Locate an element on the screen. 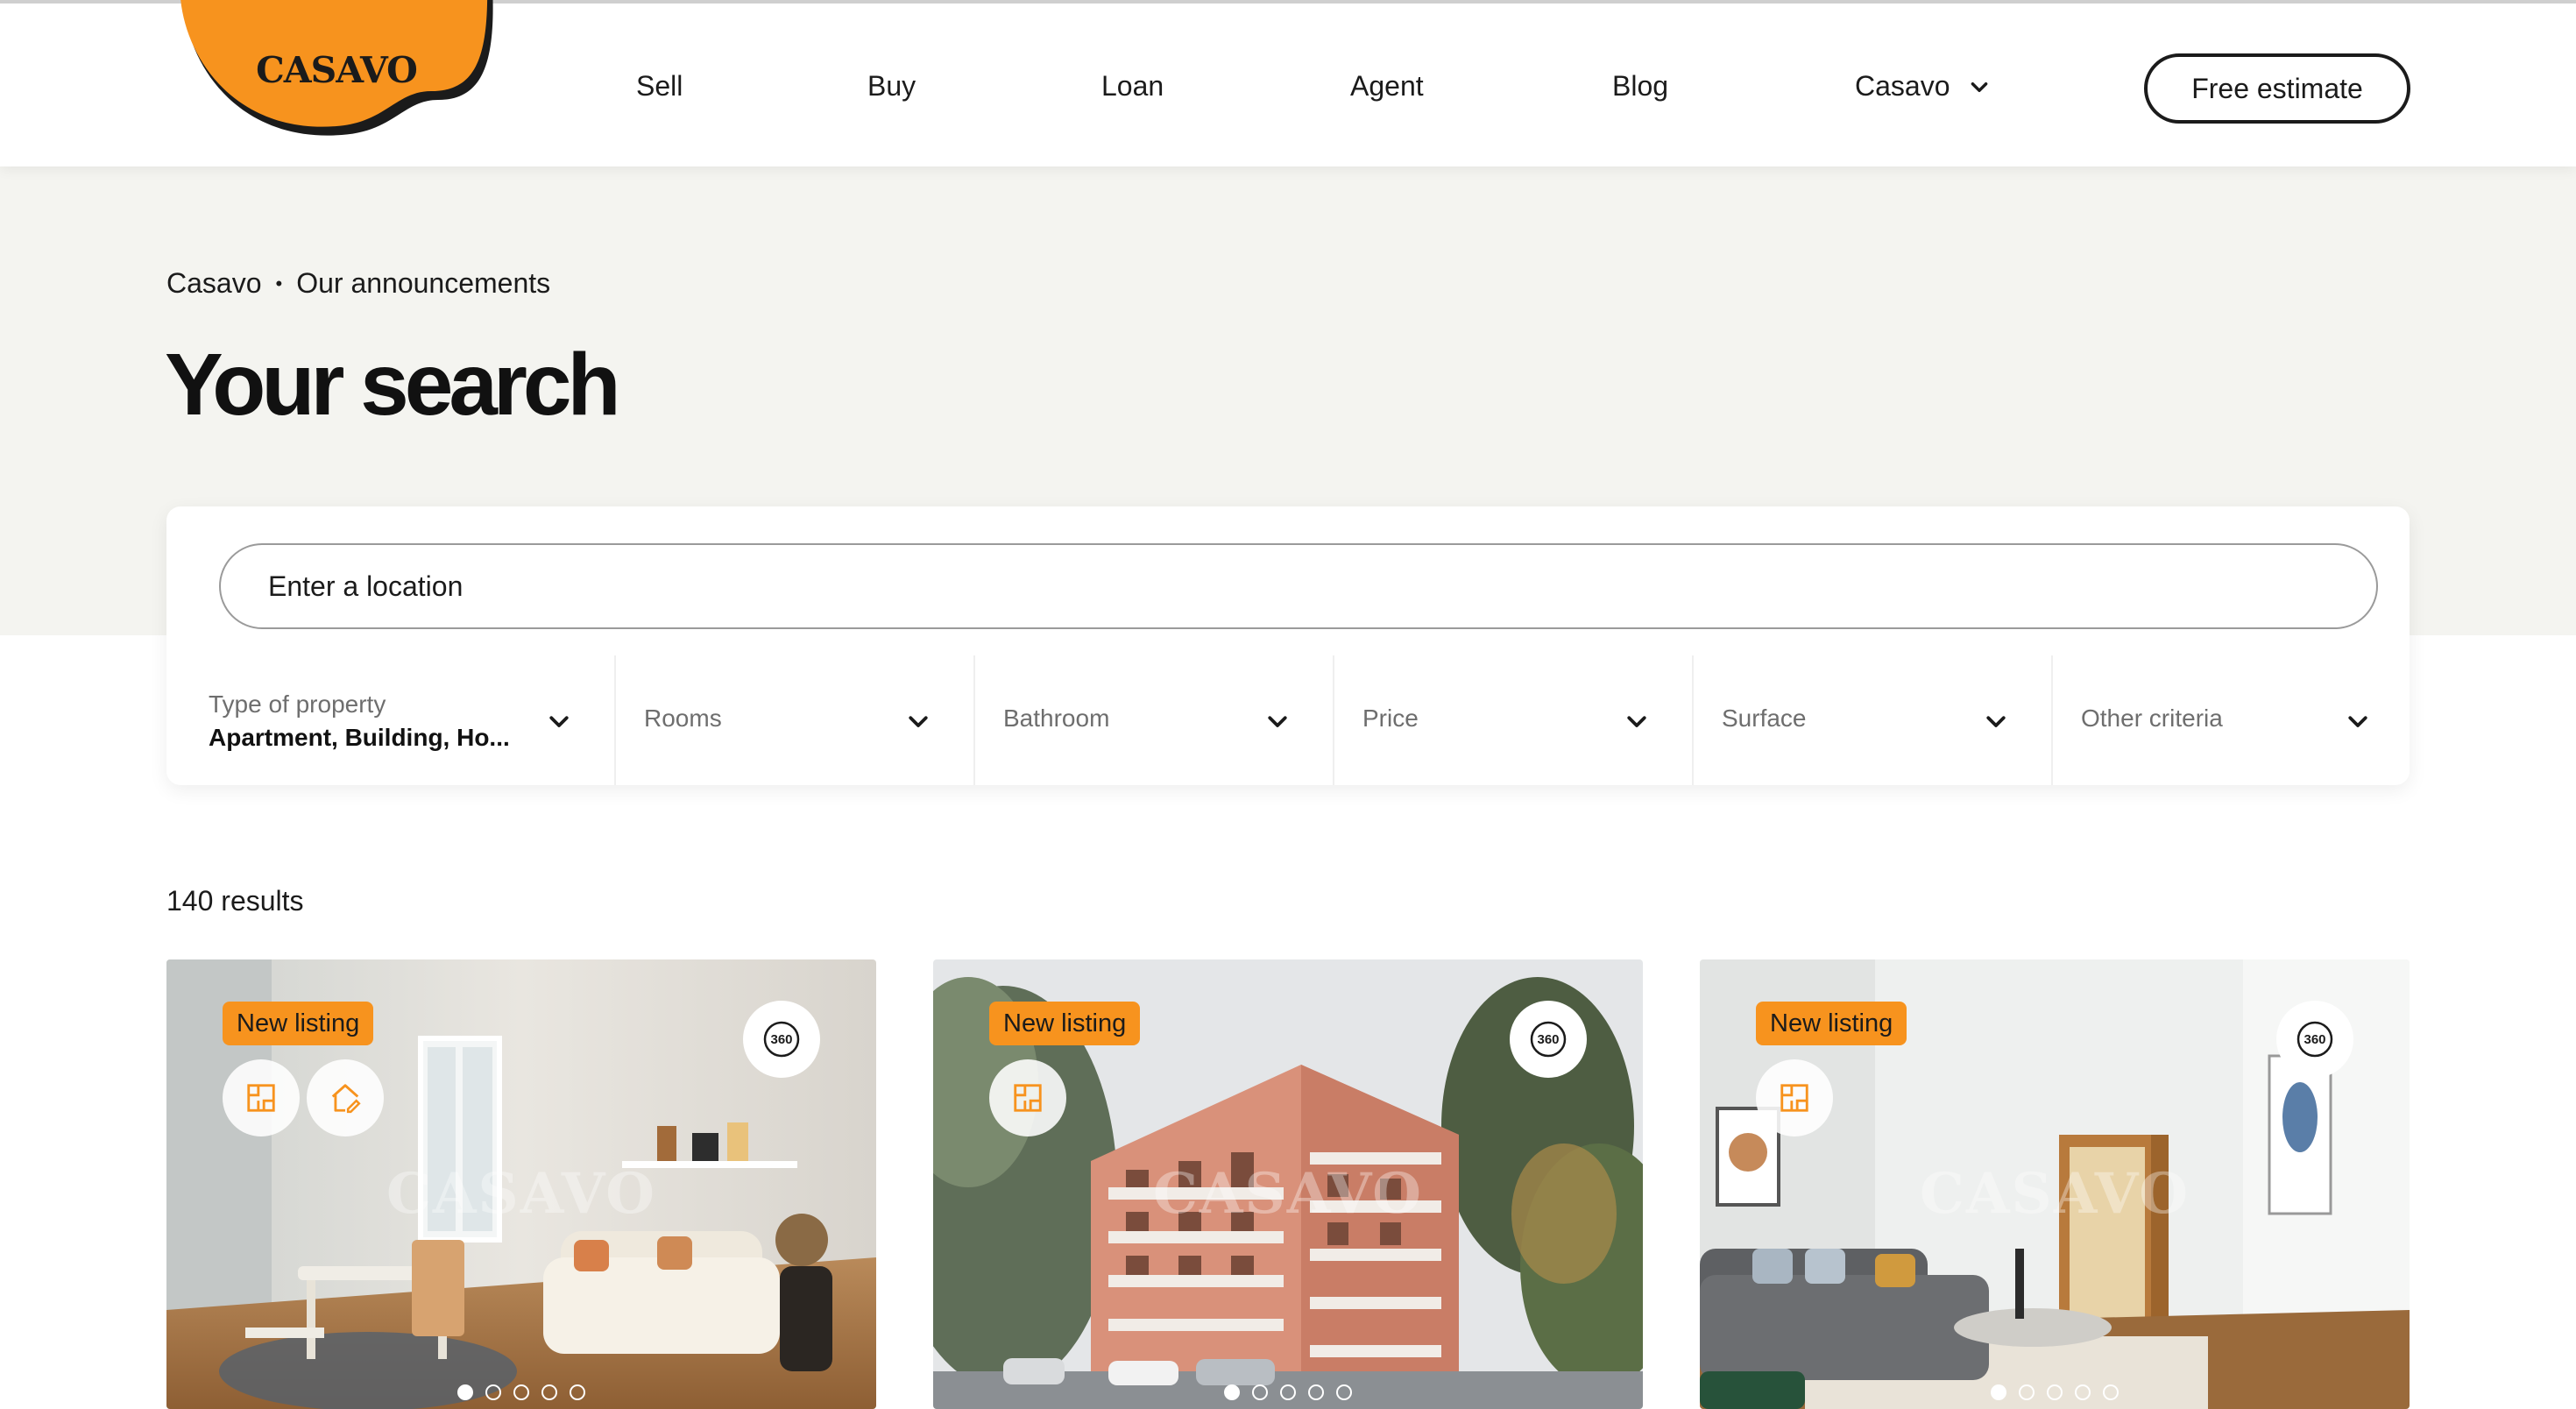 The image size is (2576, 1409). nav-item-label: Sell is located at coordinates (659, 86).